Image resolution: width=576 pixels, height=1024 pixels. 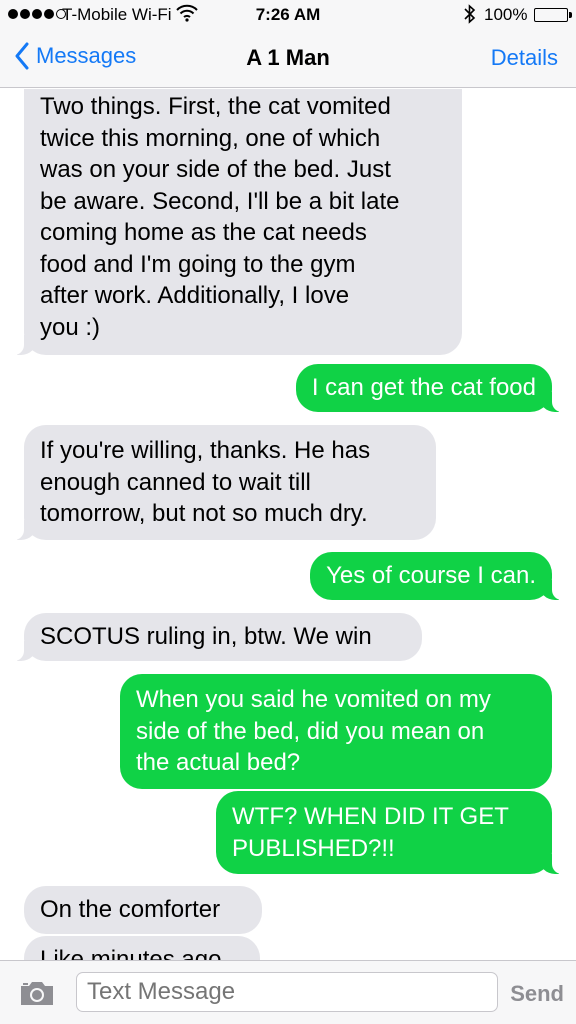 What do you see at coordinates (130, 909) in the screenshot?
I see `message-text: On the comforter` at bounding box center [130, 909].